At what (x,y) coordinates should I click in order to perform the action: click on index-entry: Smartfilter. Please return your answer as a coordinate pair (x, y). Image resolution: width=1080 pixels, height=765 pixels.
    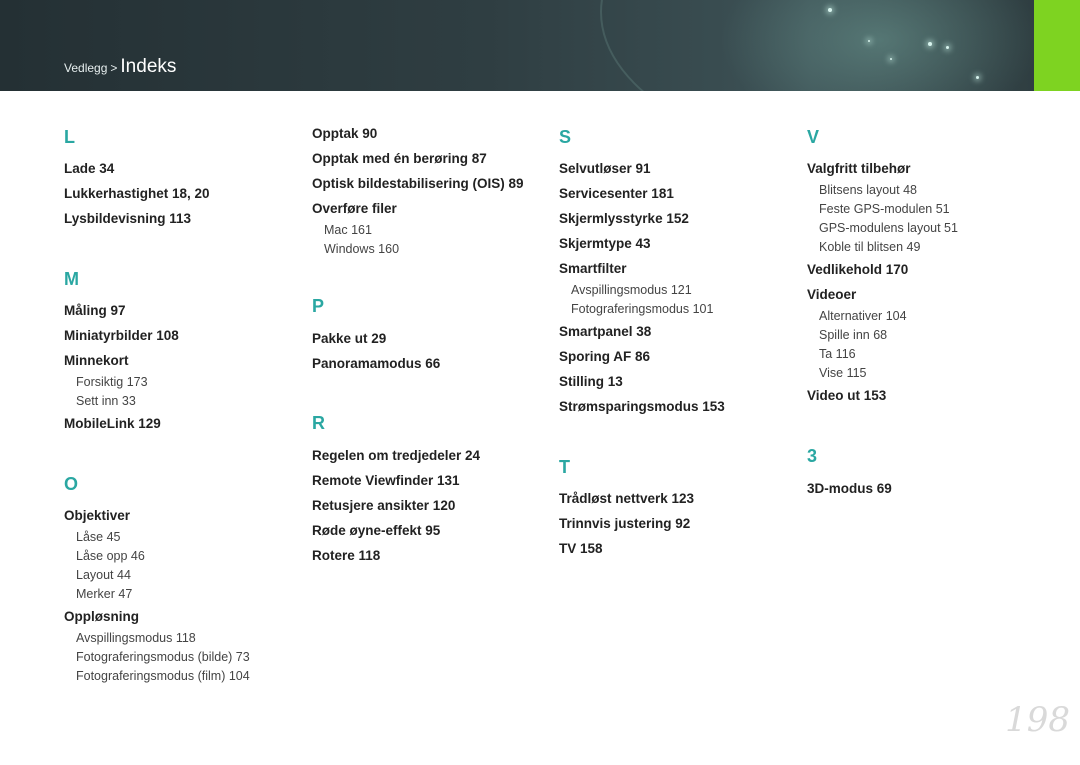
    Looking at the image, I should click on (593, 268).